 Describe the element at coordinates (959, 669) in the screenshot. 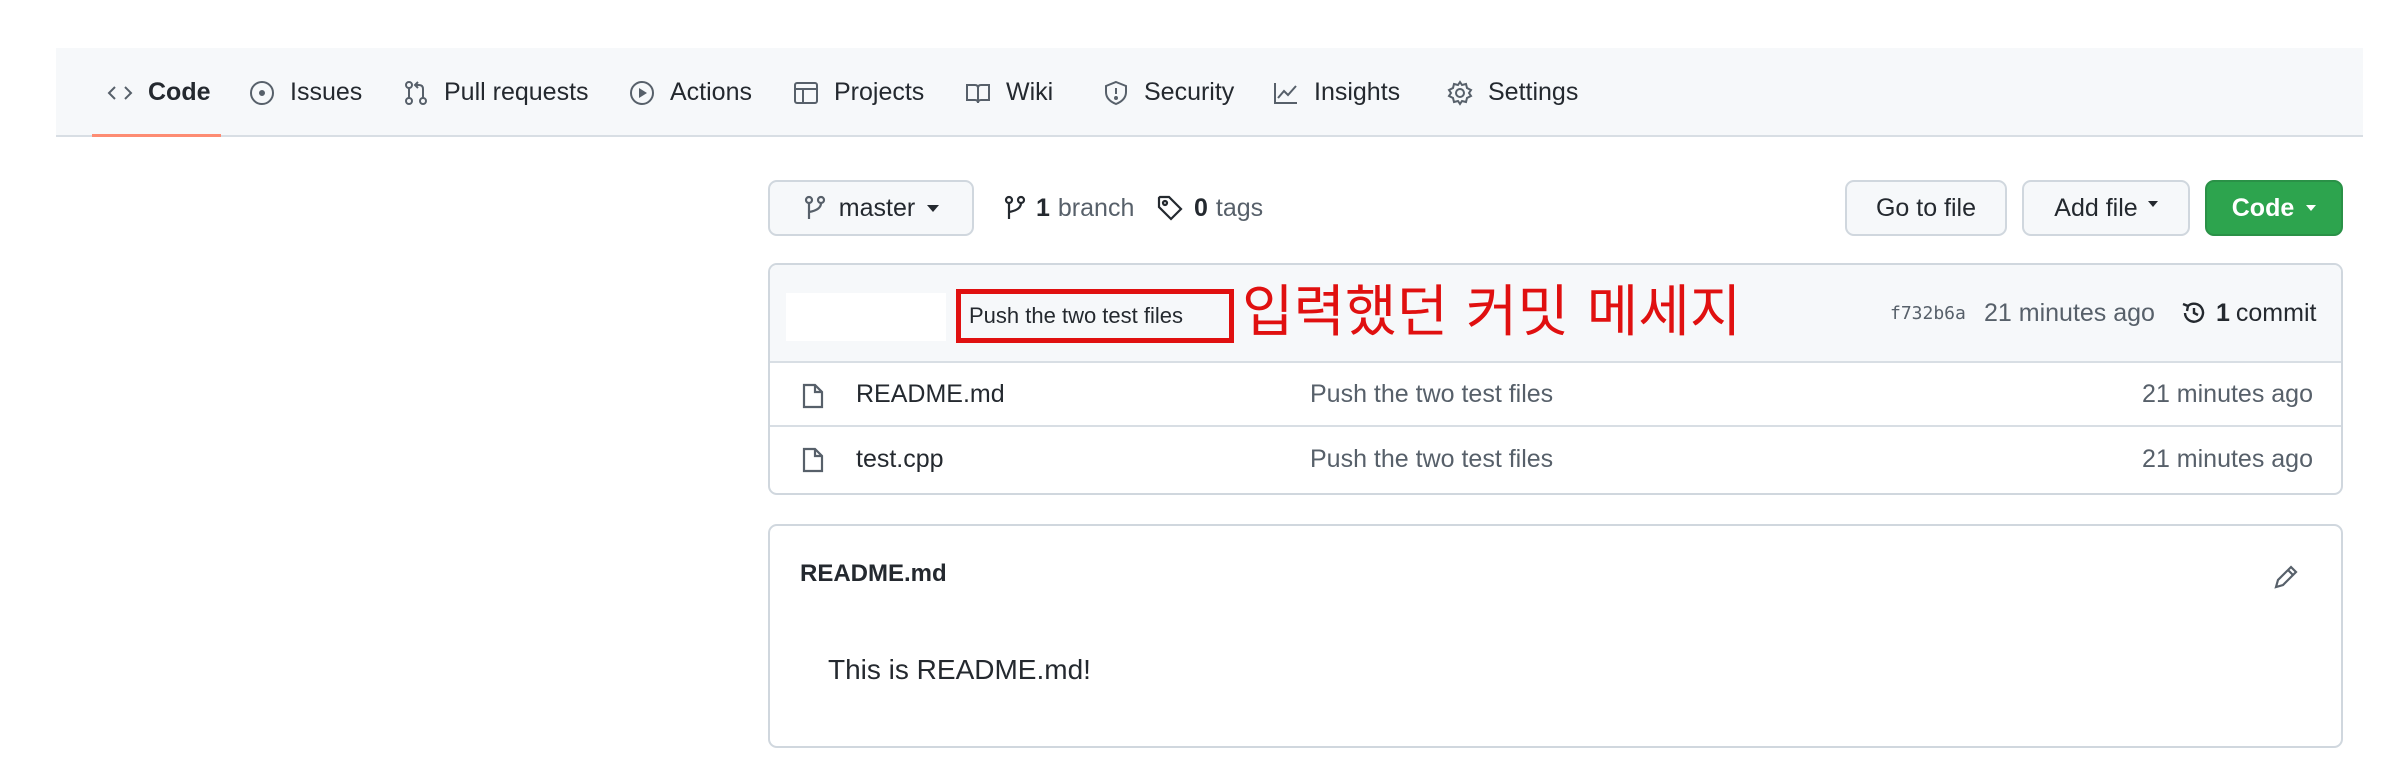

I see `readme-content: This is README.md!` at that location.